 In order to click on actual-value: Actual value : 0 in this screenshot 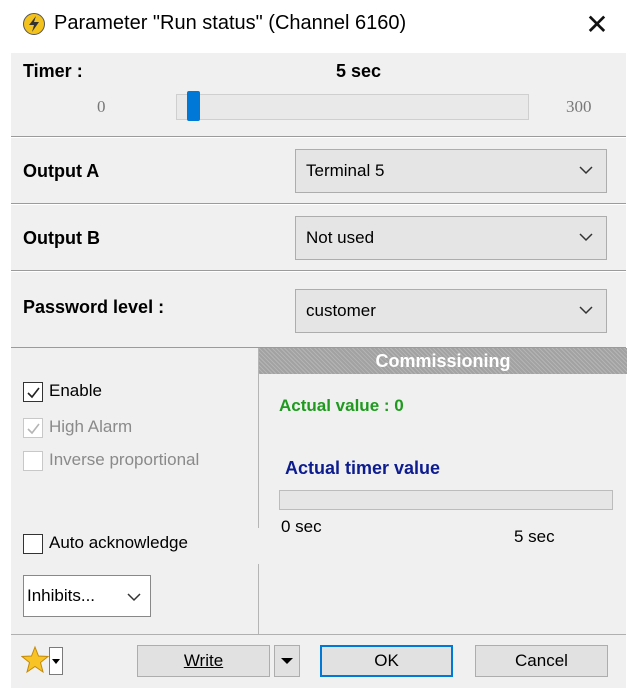, I will do `click(341, 405)`.